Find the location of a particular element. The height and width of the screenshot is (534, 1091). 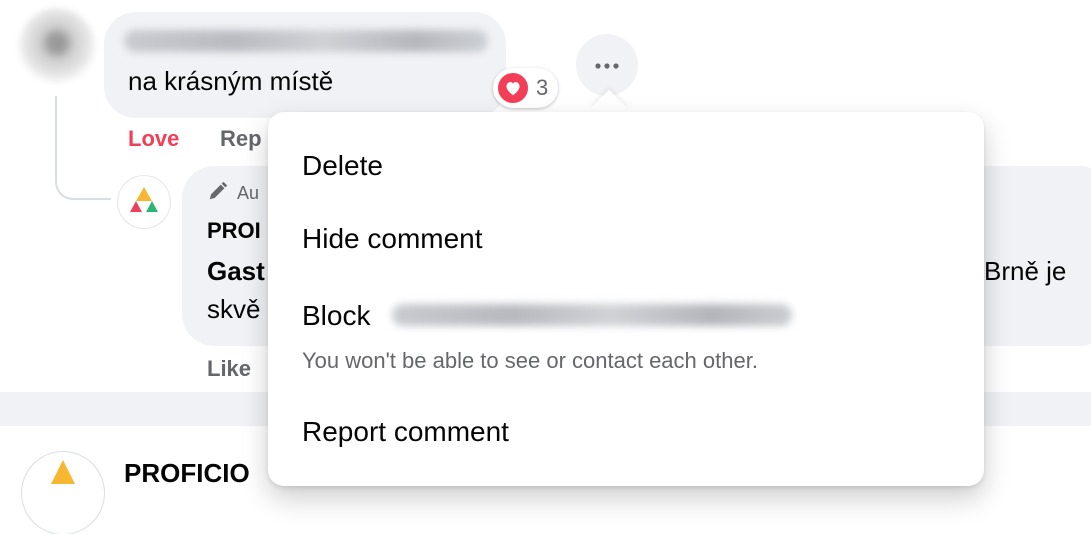

more-options-icon is located at coordinates (607, 65).